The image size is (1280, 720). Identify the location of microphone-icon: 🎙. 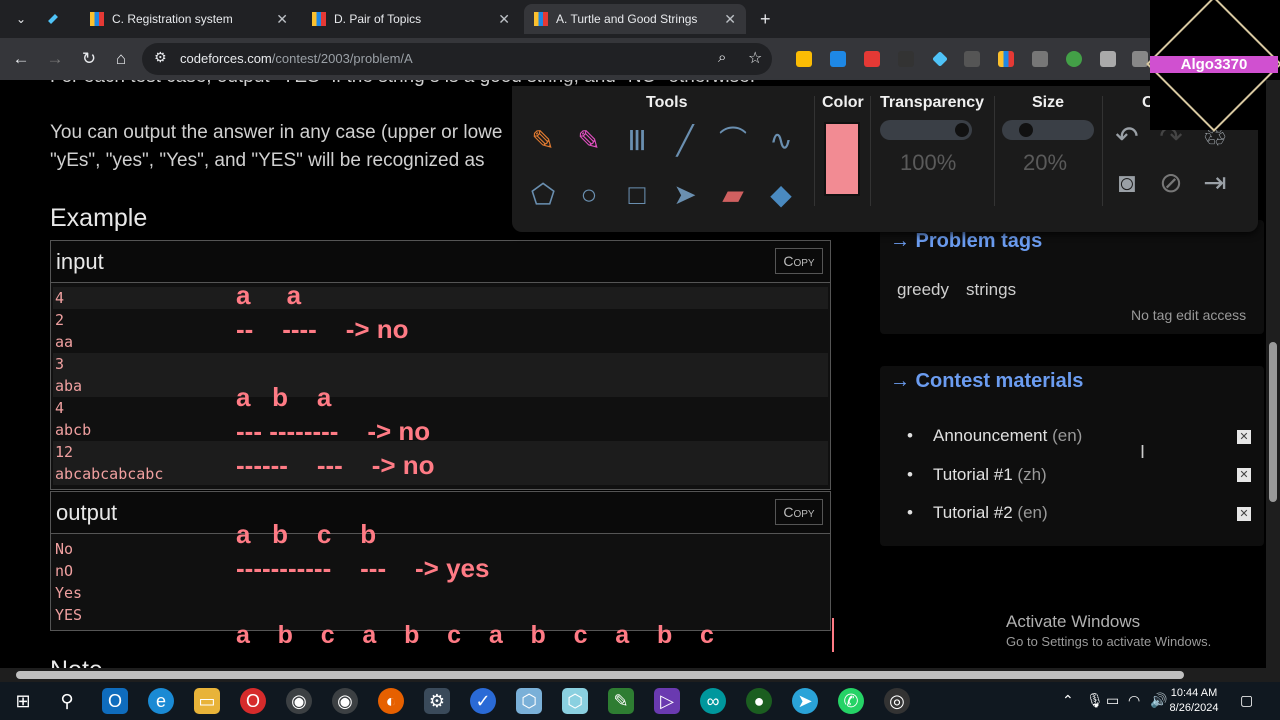
(1095, 700).